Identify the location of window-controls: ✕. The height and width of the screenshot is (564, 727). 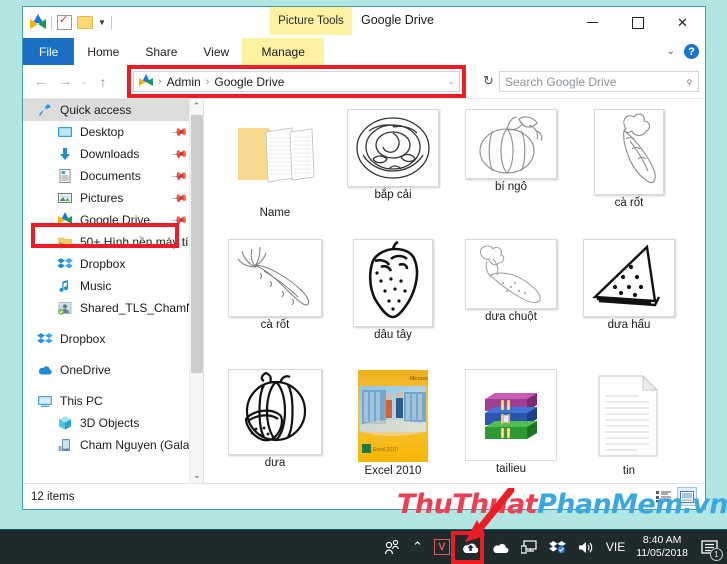
(637, 22).